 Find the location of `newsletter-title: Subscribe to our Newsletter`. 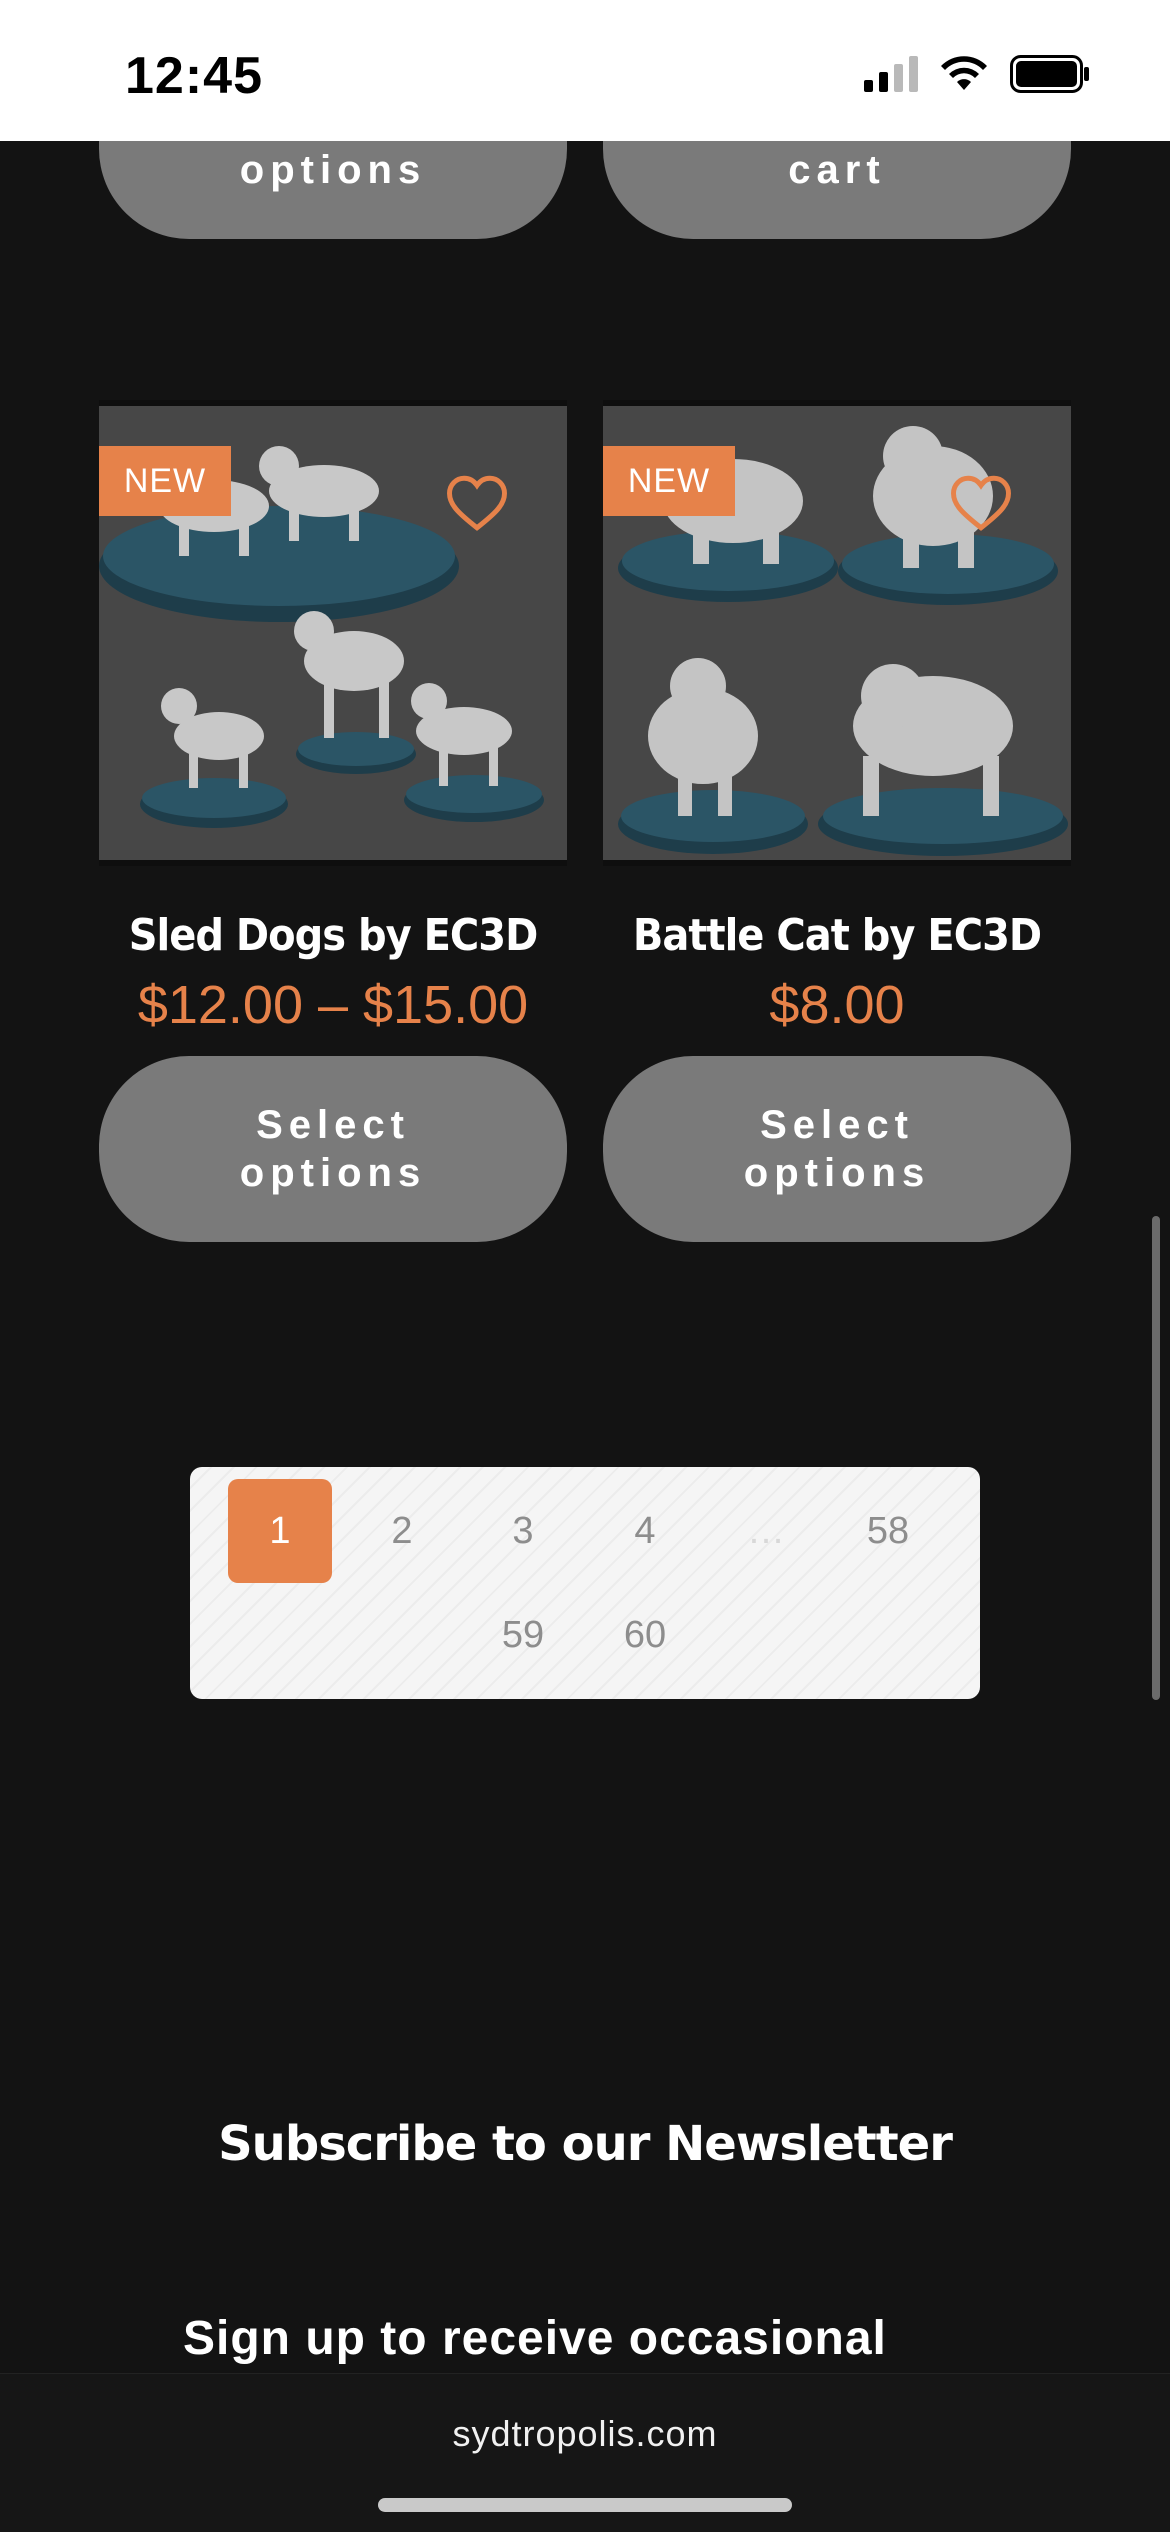

newsletter-title: Subscribe to our Newsletter is located at coordinates (585, 2144).